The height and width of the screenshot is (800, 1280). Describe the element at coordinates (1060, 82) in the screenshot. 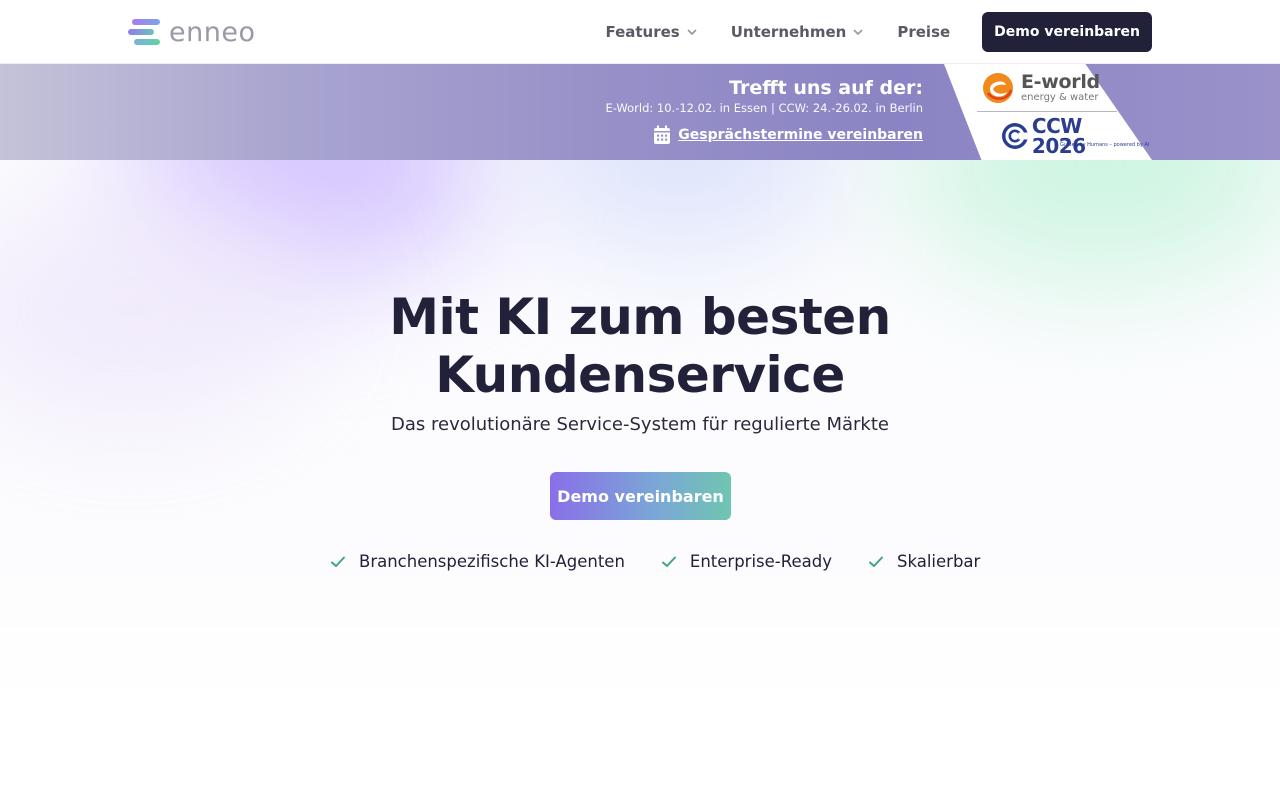

I see `eworld-title: E-world` at that location.